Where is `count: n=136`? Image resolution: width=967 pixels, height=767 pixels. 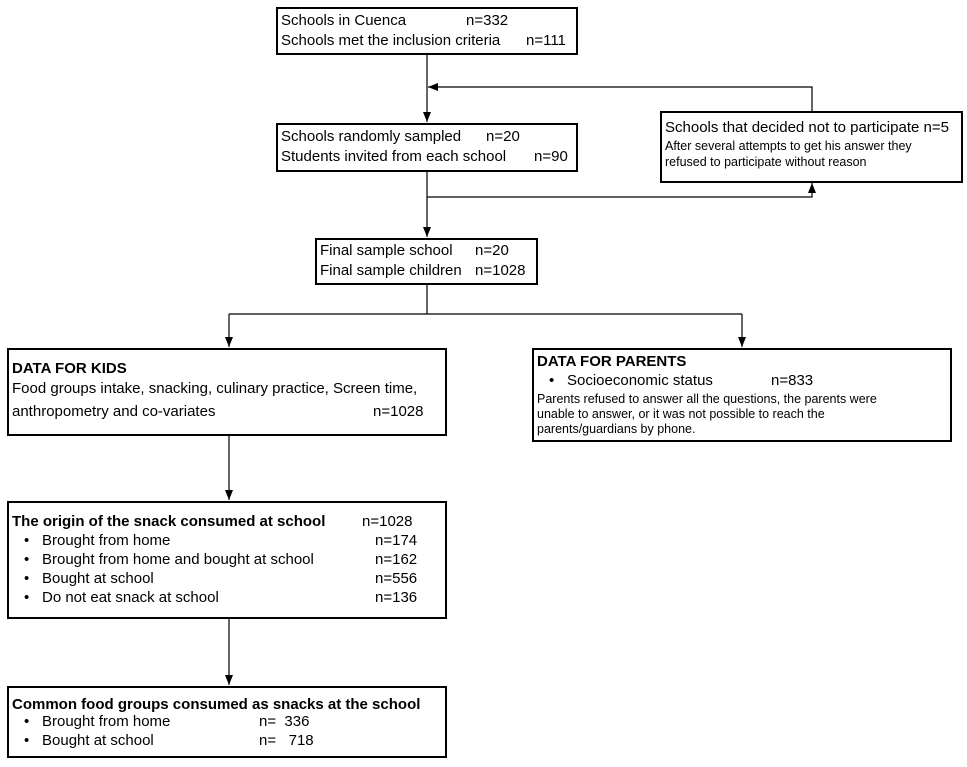 count: n=136 is located at coordinates (396, 597).